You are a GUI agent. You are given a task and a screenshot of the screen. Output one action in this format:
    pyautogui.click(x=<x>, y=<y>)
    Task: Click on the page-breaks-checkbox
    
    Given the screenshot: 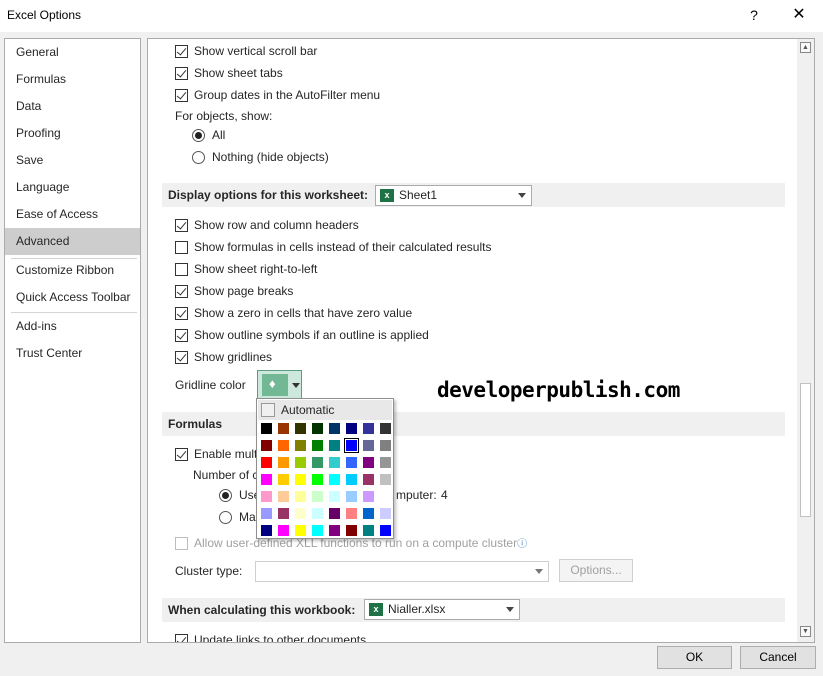 What is the action you would take?
    pyautogui.click(x=181, y=291)
    